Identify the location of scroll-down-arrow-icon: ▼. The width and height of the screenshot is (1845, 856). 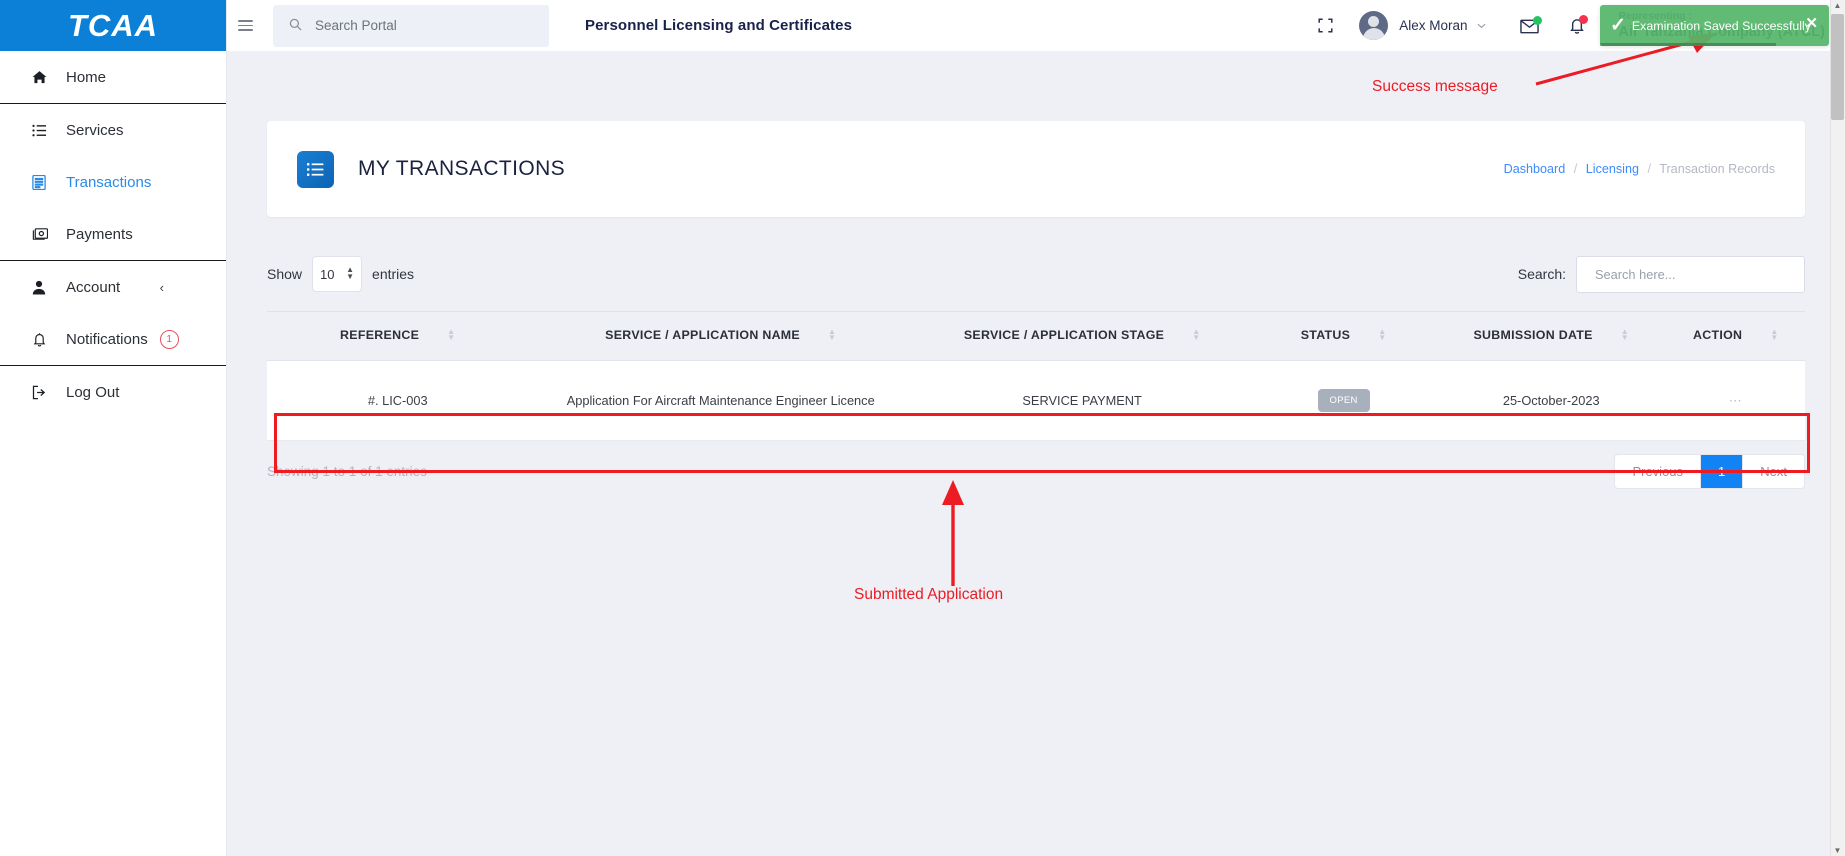
(1837, 850).